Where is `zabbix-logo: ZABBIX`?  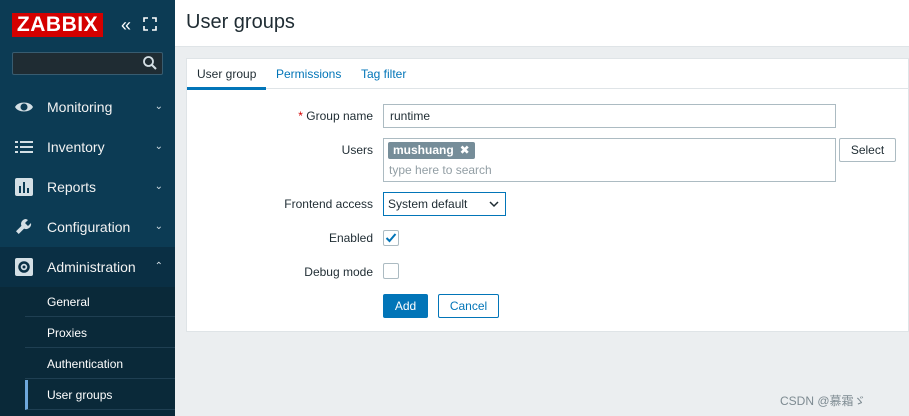 zabbix-logo: ZABBIX is located at coordinates (57, 25).